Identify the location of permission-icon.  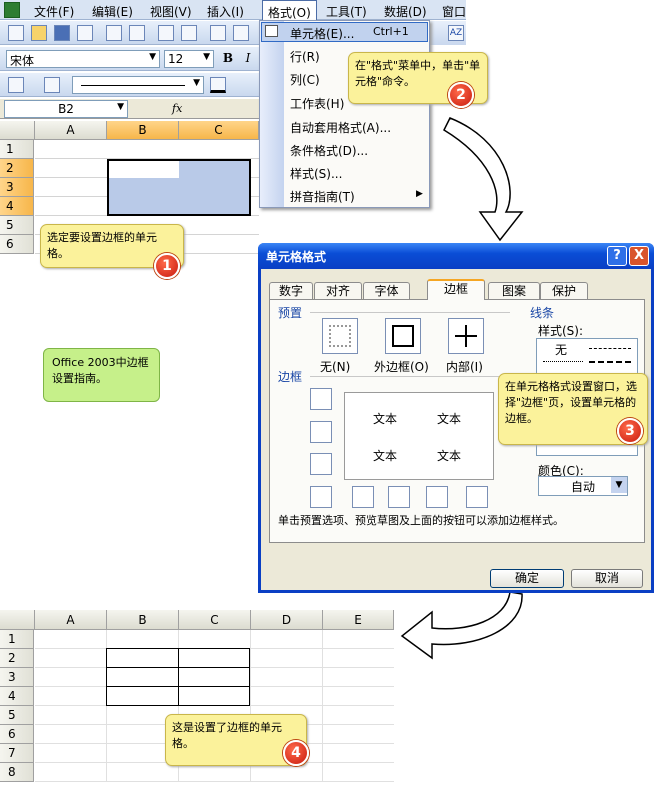
(85, 33).